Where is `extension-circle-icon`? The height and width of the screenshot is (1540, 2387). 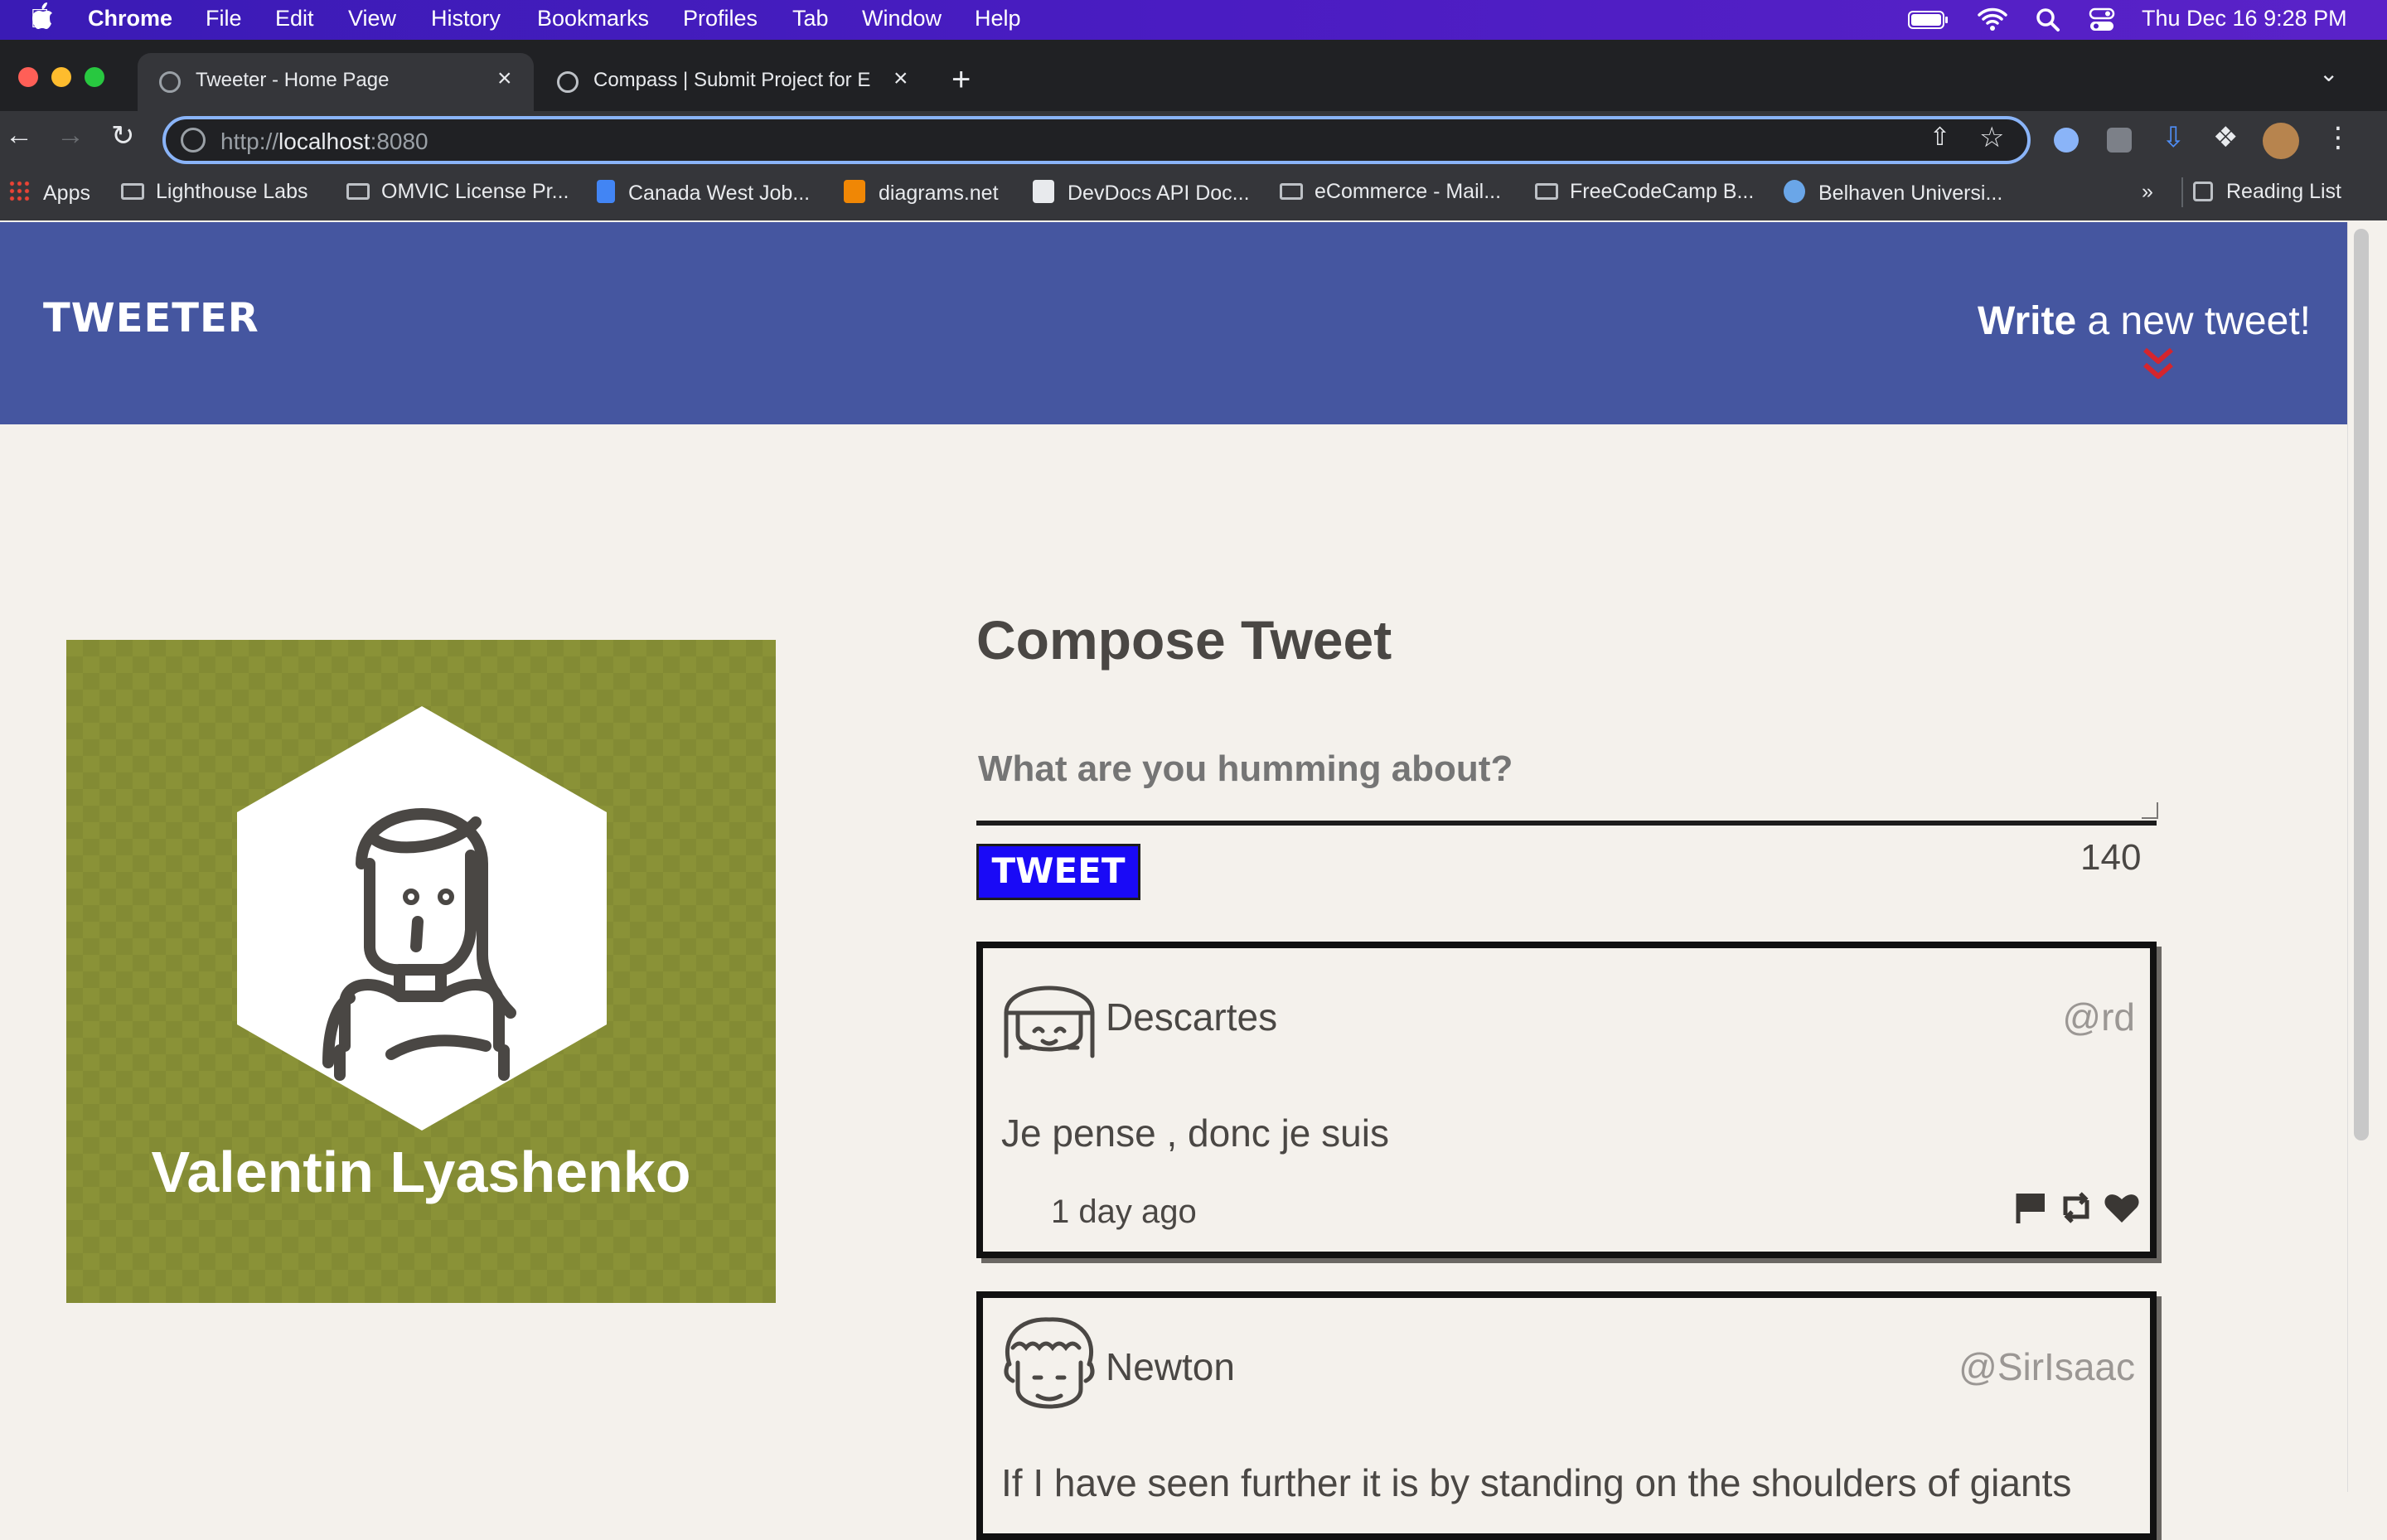 extension-circle-icon is located at coordinates (2066, 141).